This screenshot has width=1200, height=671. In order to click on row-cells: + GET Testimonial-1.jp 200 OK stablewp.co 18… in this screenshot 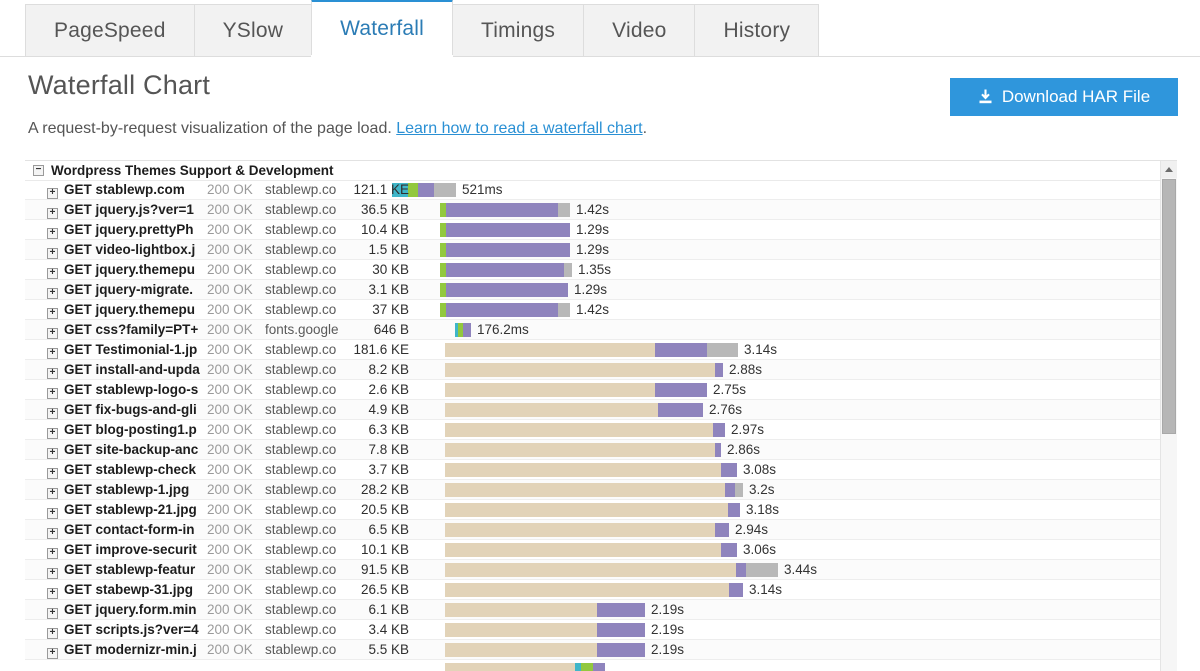, I will do `click(592, 350)`.